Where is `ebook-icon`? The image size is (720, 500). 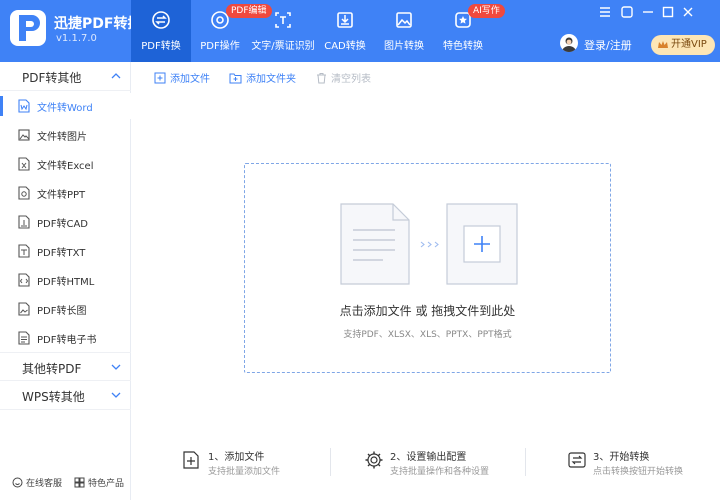
ebook-icon is located at coordinates (24, 338).